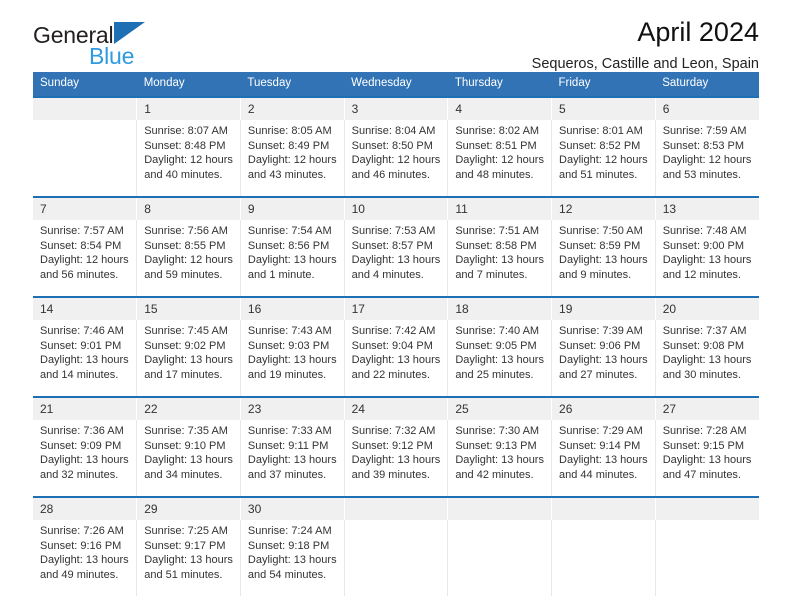 The width and height of the screenshot is (792, 612). What do you see at coordinates (292, 309) in the screenshot?
I see `day-number: 16` at bounding box center [292, 309].